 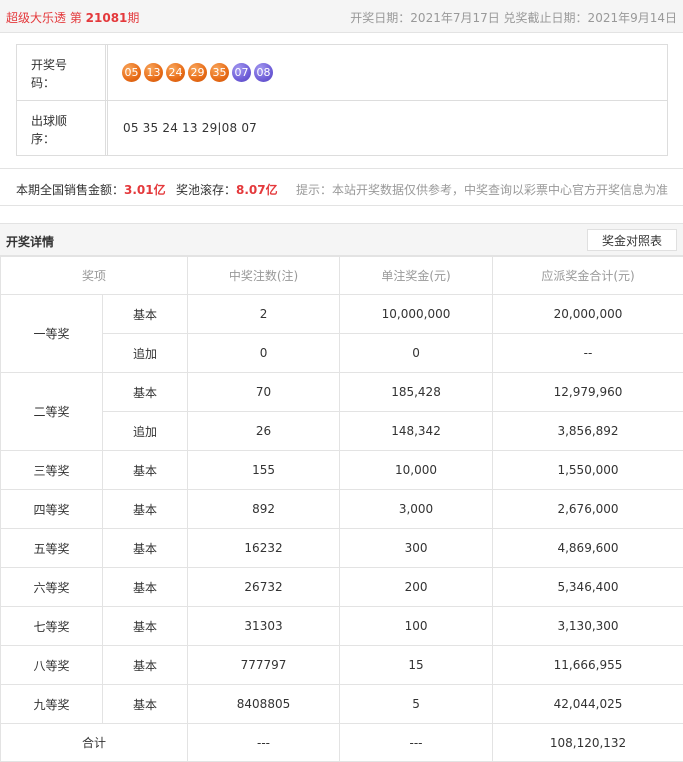 What do you see at coordinates (264, 704) in the screenshot?
I see `winner-count: 8408805` at bounding box center [264, 704].